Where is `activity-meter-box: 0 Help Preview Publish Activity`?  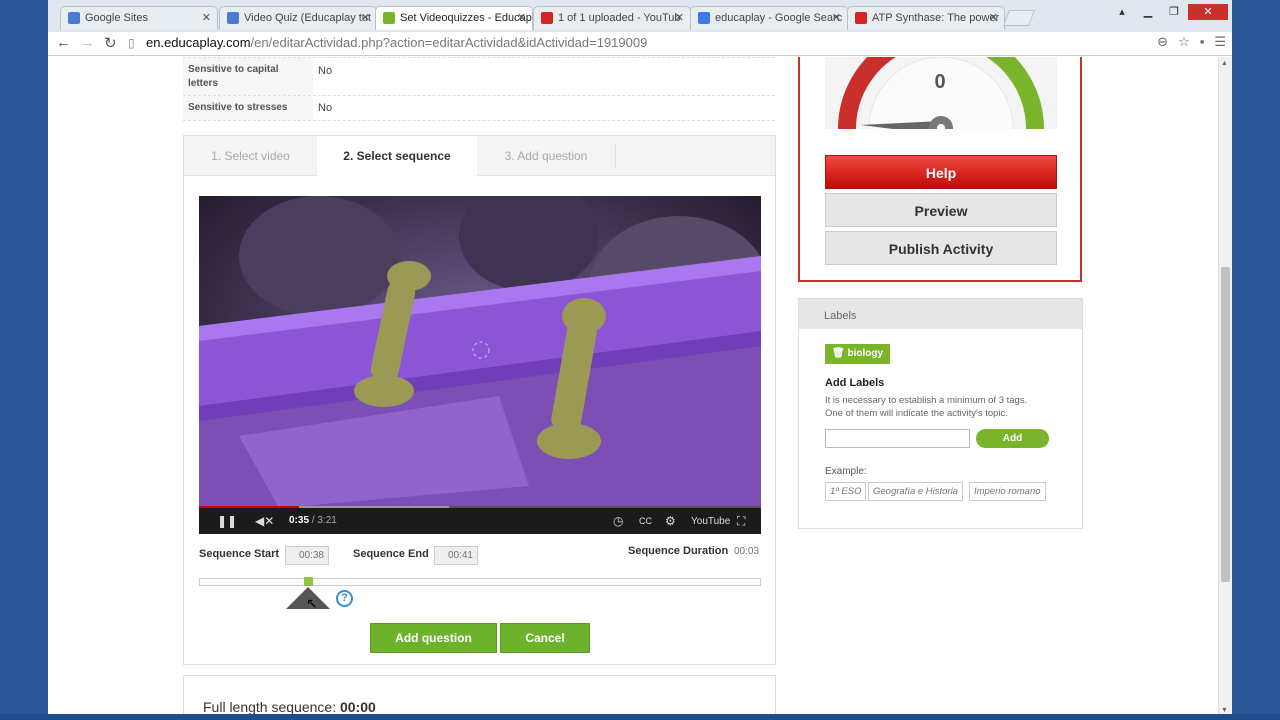
activity-meter-box: 0 Help Preview Publish Activity is located at coordinates (940, 169).